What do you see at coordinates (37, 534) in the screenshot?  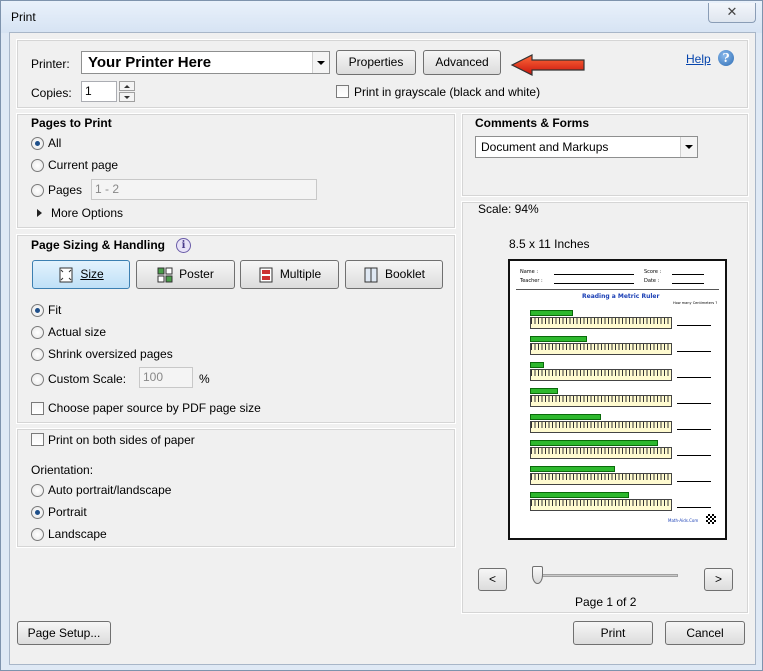 I see `radio-landscape` at bounding box center [37, 534].